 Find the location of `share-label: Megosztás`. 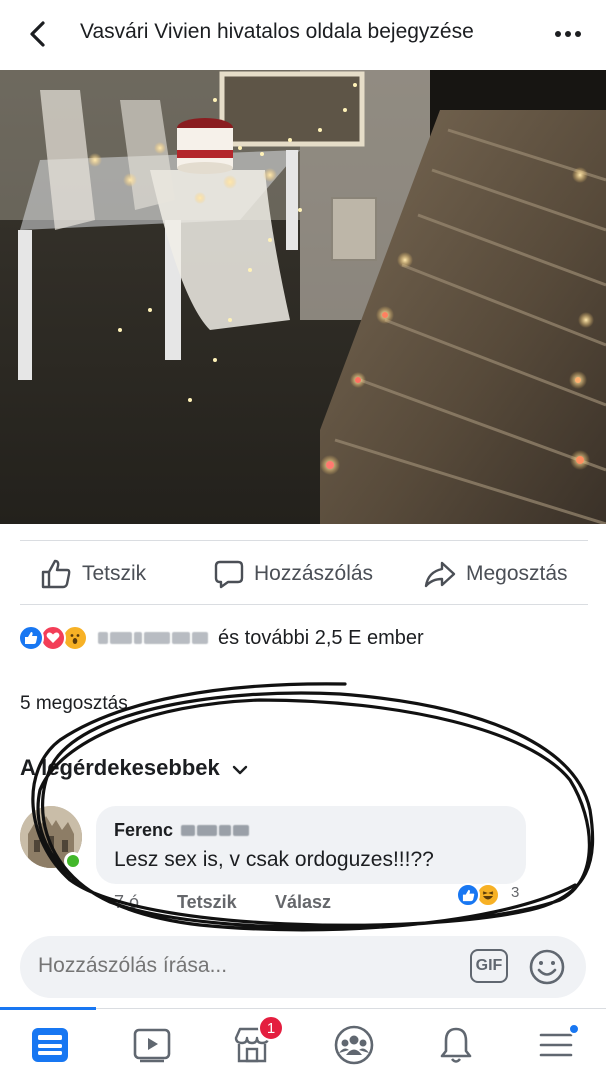

share-label: Megosztás is located at coordinates (517, 573).